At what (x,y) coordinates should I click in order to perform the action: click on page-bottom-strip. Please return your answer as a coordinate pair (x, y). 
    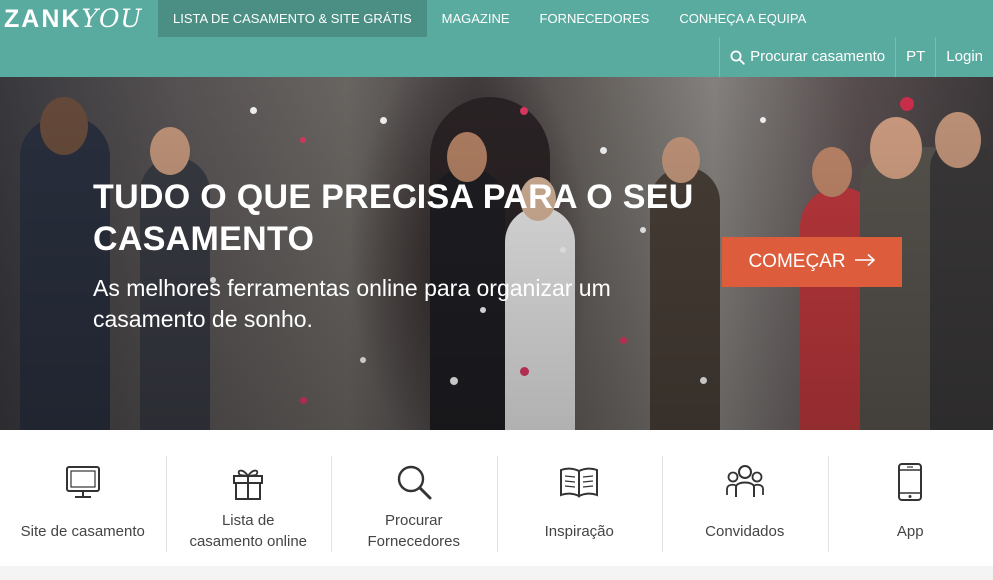
    Looking at the image, I should click on (496, 573).